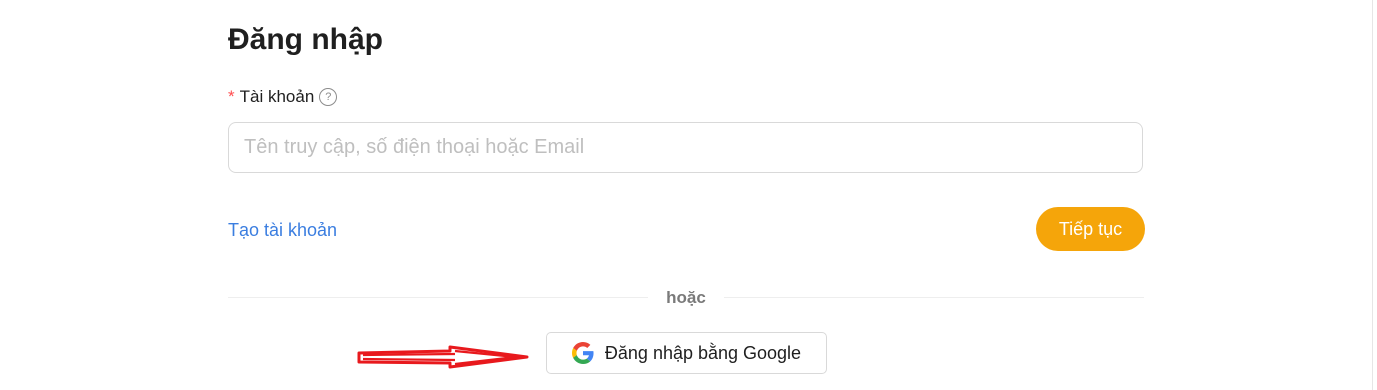 The width and height of the screenshot is (1377, 390). What do you see at coordinates (934, 297) in the screenshot?
I see `divider-line-right` at bounding box center [934, 297].